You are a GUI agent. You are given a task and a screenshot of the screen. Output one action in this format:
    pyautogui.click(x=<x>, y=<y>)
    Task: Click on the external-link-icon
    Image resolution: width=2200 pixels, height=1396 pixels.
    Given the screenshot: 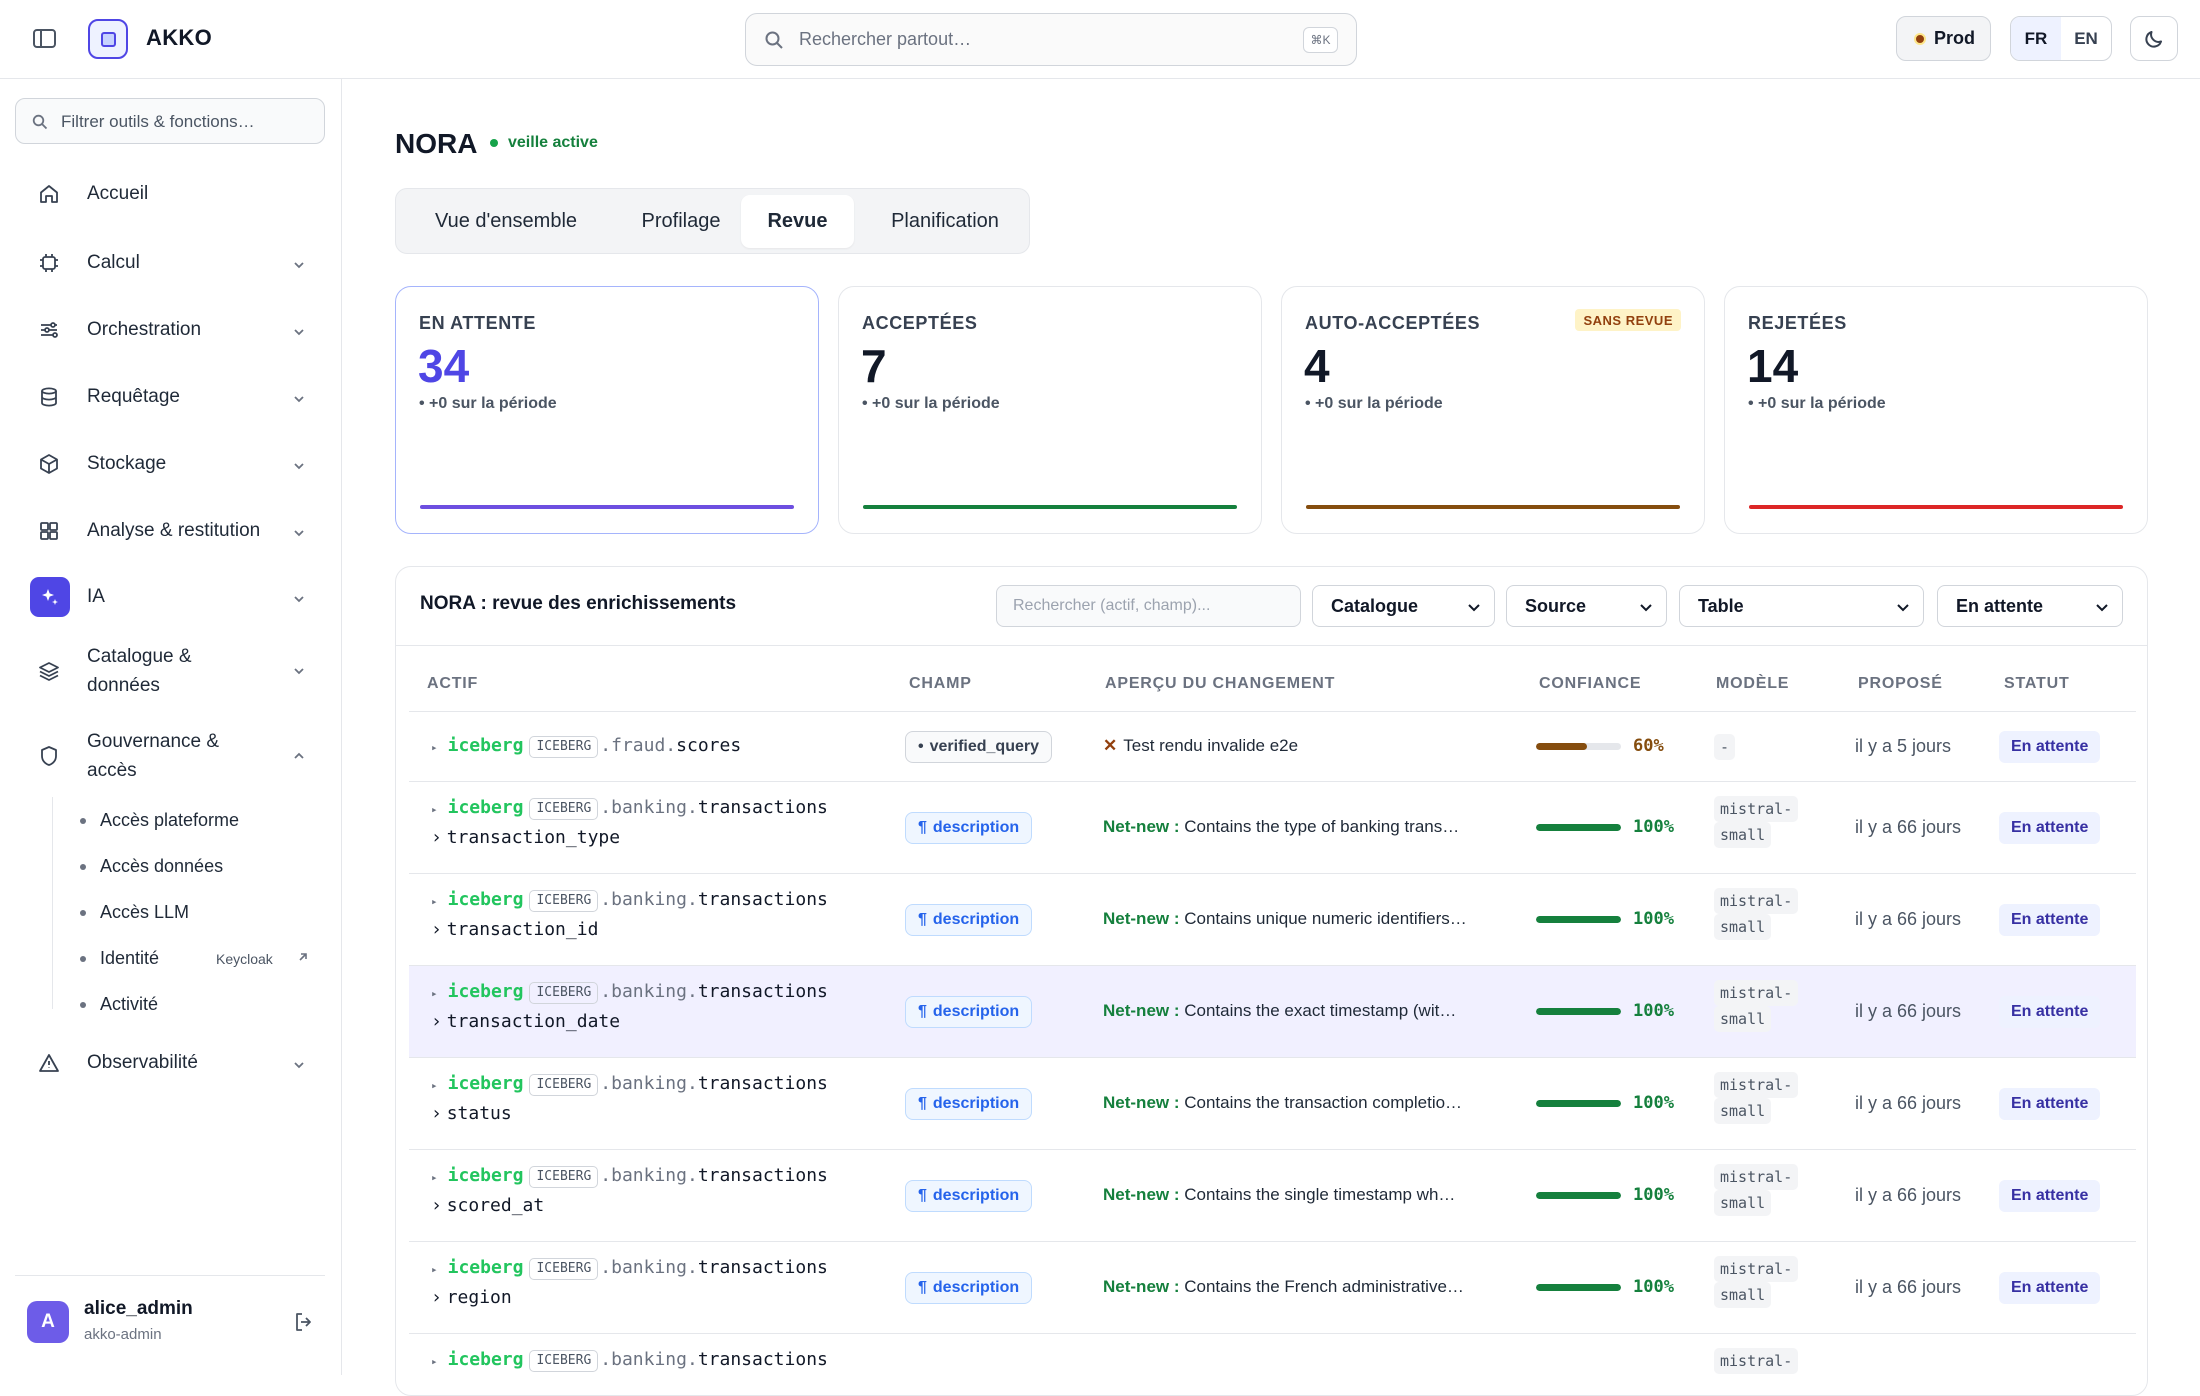 What is the action you would take?
    pyautogui.click(x=303, y=957)
    